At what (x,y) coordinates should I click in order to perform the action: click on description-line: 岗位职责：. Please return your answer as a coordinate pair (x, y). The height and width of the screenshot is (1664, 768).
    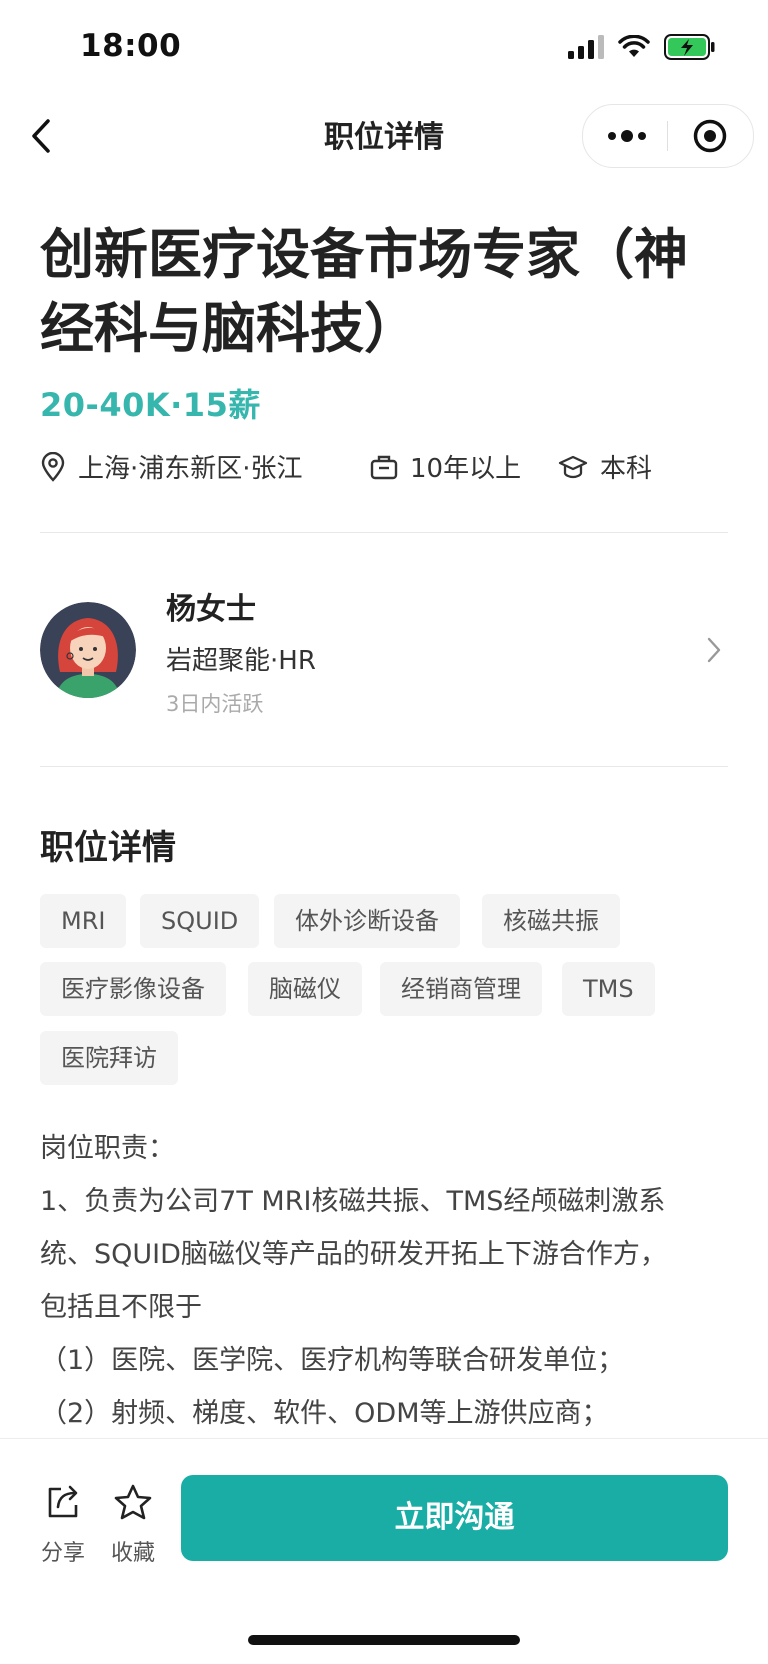
    Looking at the image, I should click on (107, 1148).